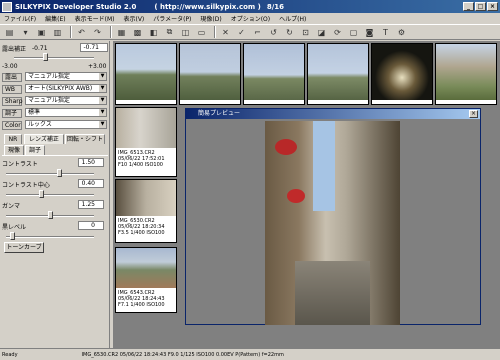 The image size is (500, 360). I want to click on exposure-mode-value: マニュアル指定, so click(49, 76).